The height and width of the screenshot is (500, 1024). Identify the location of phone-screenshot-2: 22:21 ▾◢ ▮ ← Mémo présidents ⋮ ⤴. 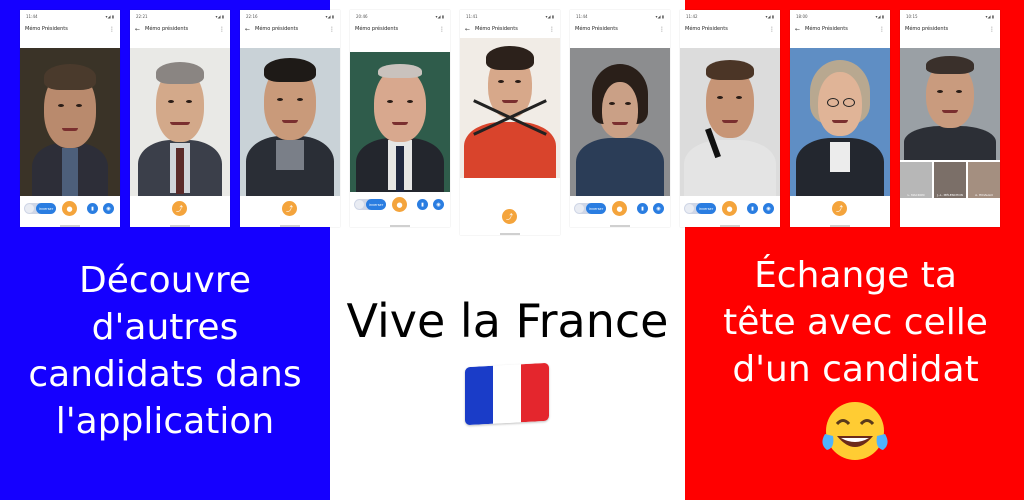
(180, 118).